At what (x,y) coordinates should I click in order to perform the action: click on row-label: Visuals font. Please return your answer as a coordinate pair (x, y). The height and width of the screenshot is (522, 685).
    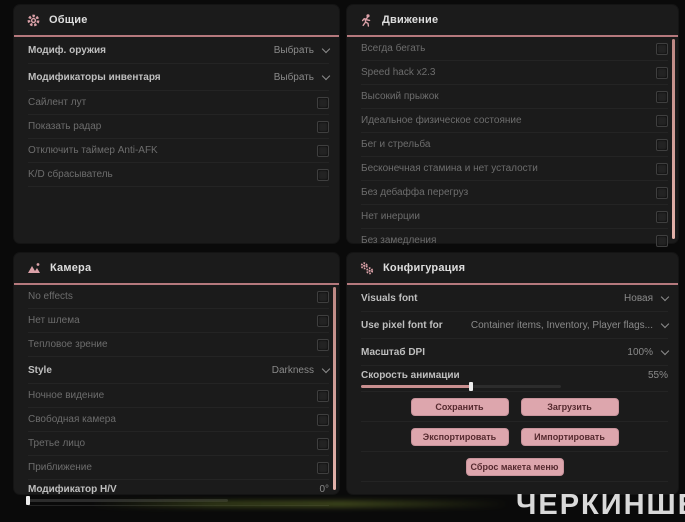
    Looking at the image, I should click on (389, 298).